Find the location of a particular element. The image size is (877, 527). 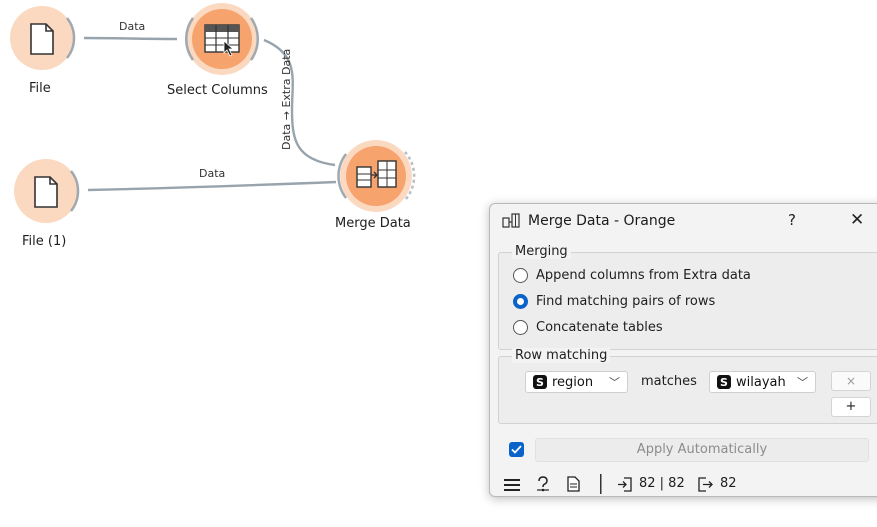

select-columns-icon is located at coordinates (222, 40).